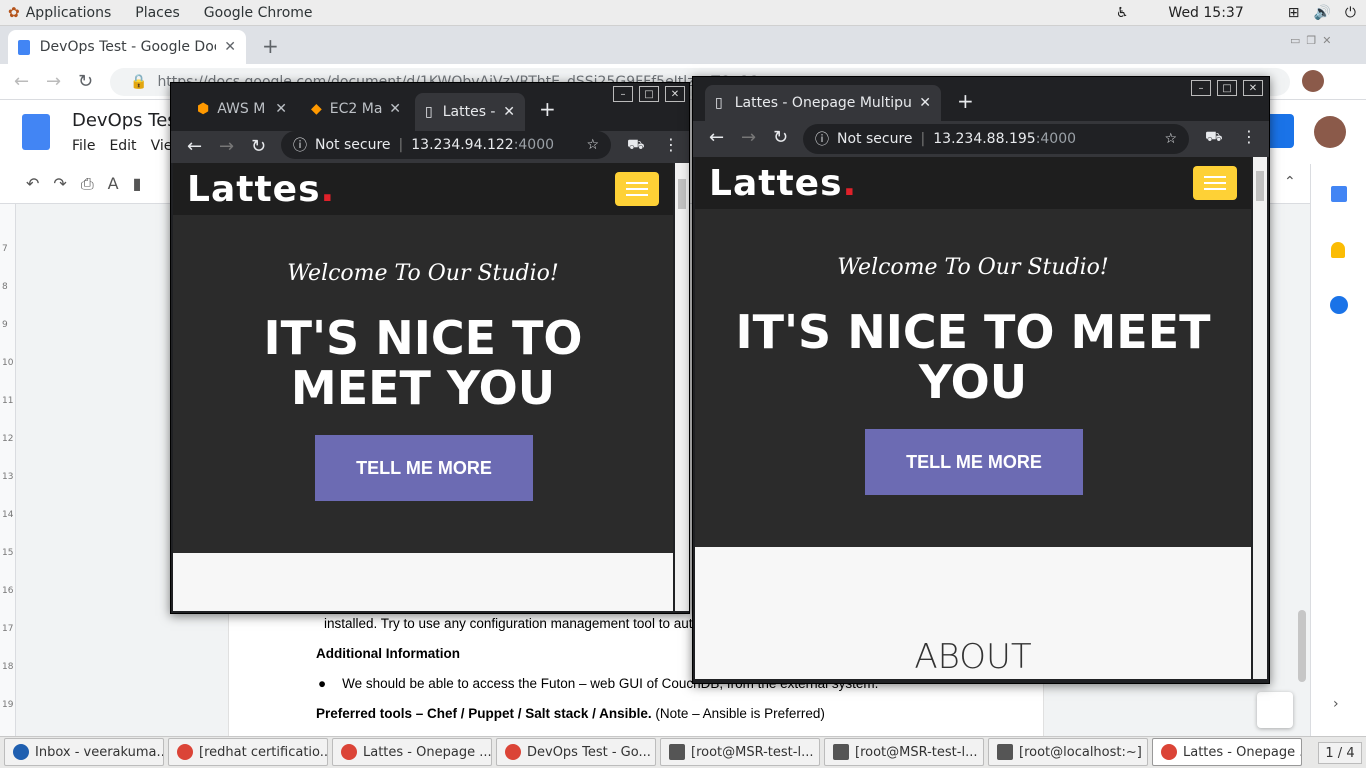 The image size is (1366, 768). I want to click on account-avatar, so click(1330, 132).